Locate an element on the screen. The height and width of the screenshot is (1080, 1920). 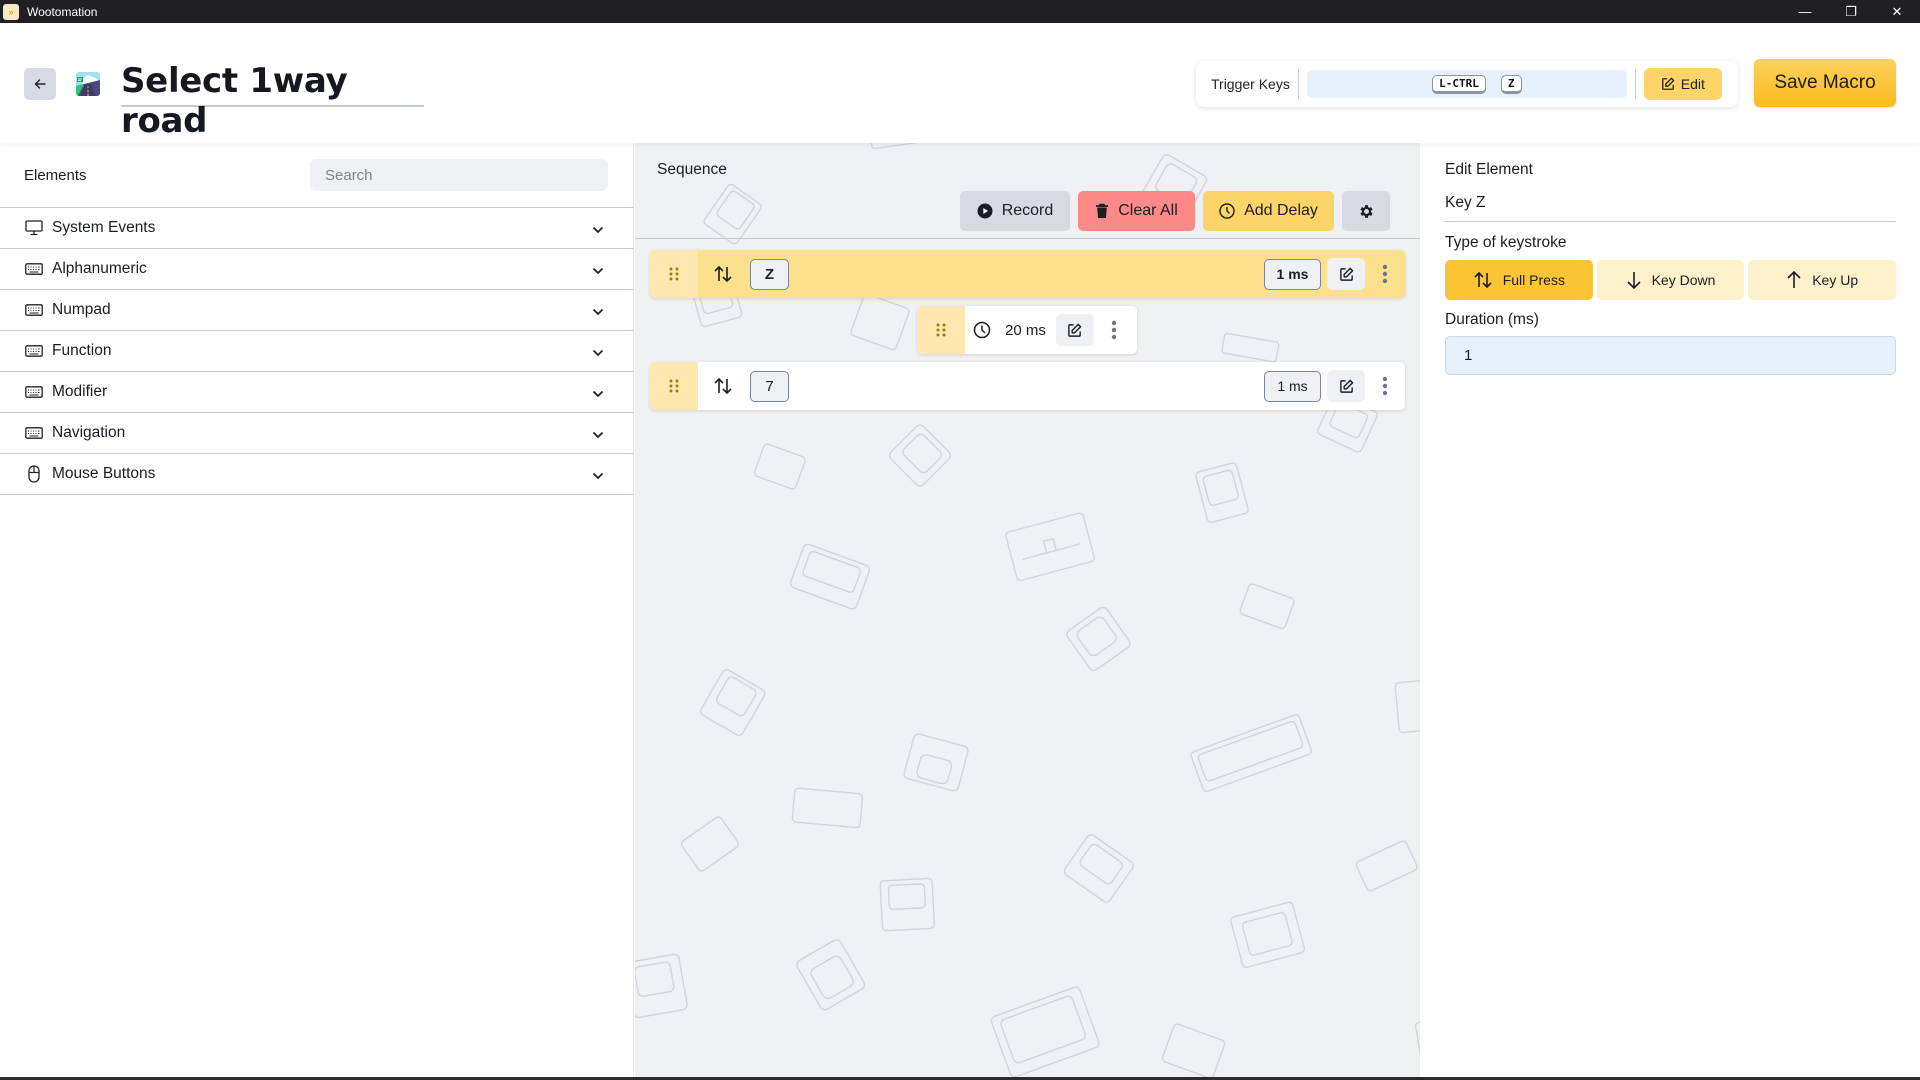
edit-trigger-keys-button: Edit is located at coordinates (1682, 84).